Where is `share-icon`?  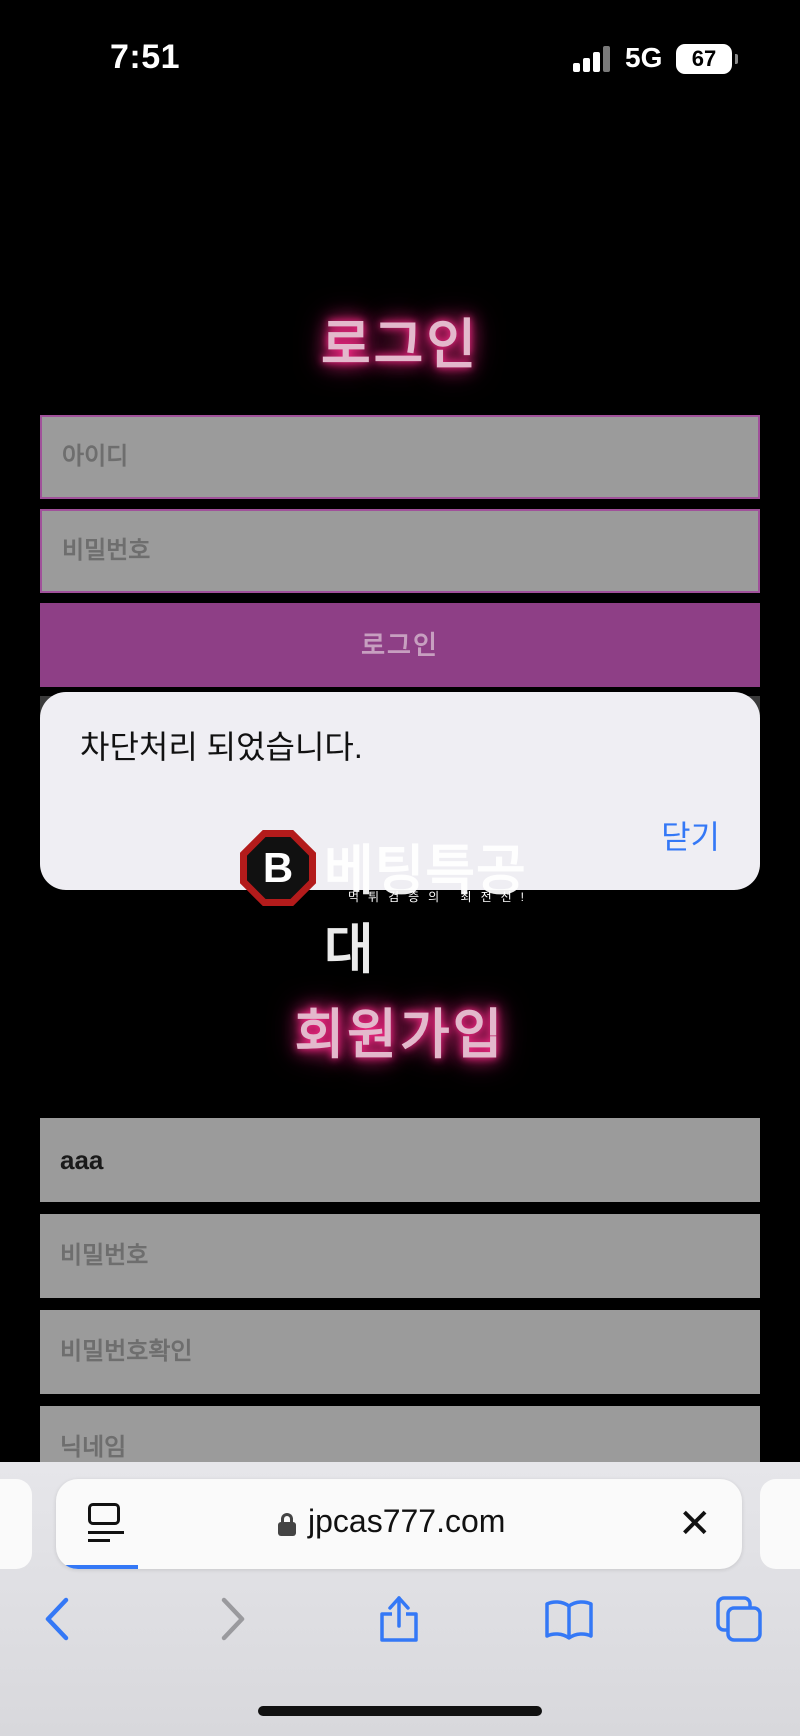 share-icon is located at coordinates (399, 1619).